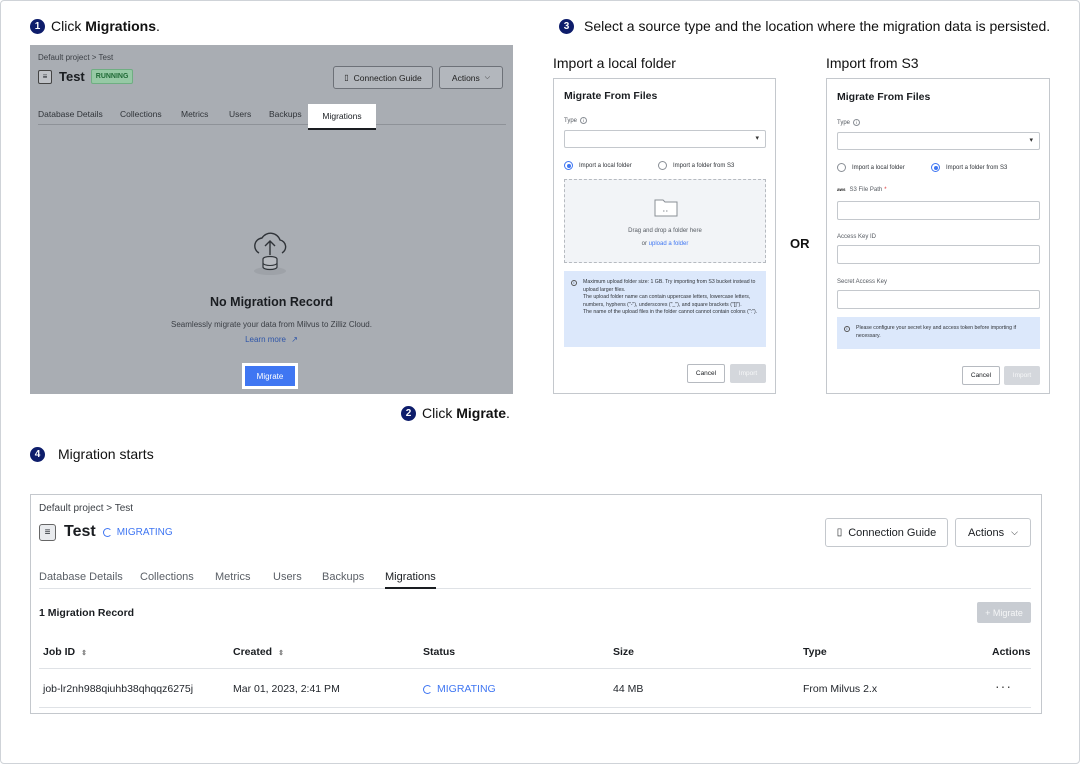 The width and height of the screenshot is (1080, 764). Describe the element at coordinates (884, 97) in the screenshot. I see `dialog-title: Migrate From Files` at that location.